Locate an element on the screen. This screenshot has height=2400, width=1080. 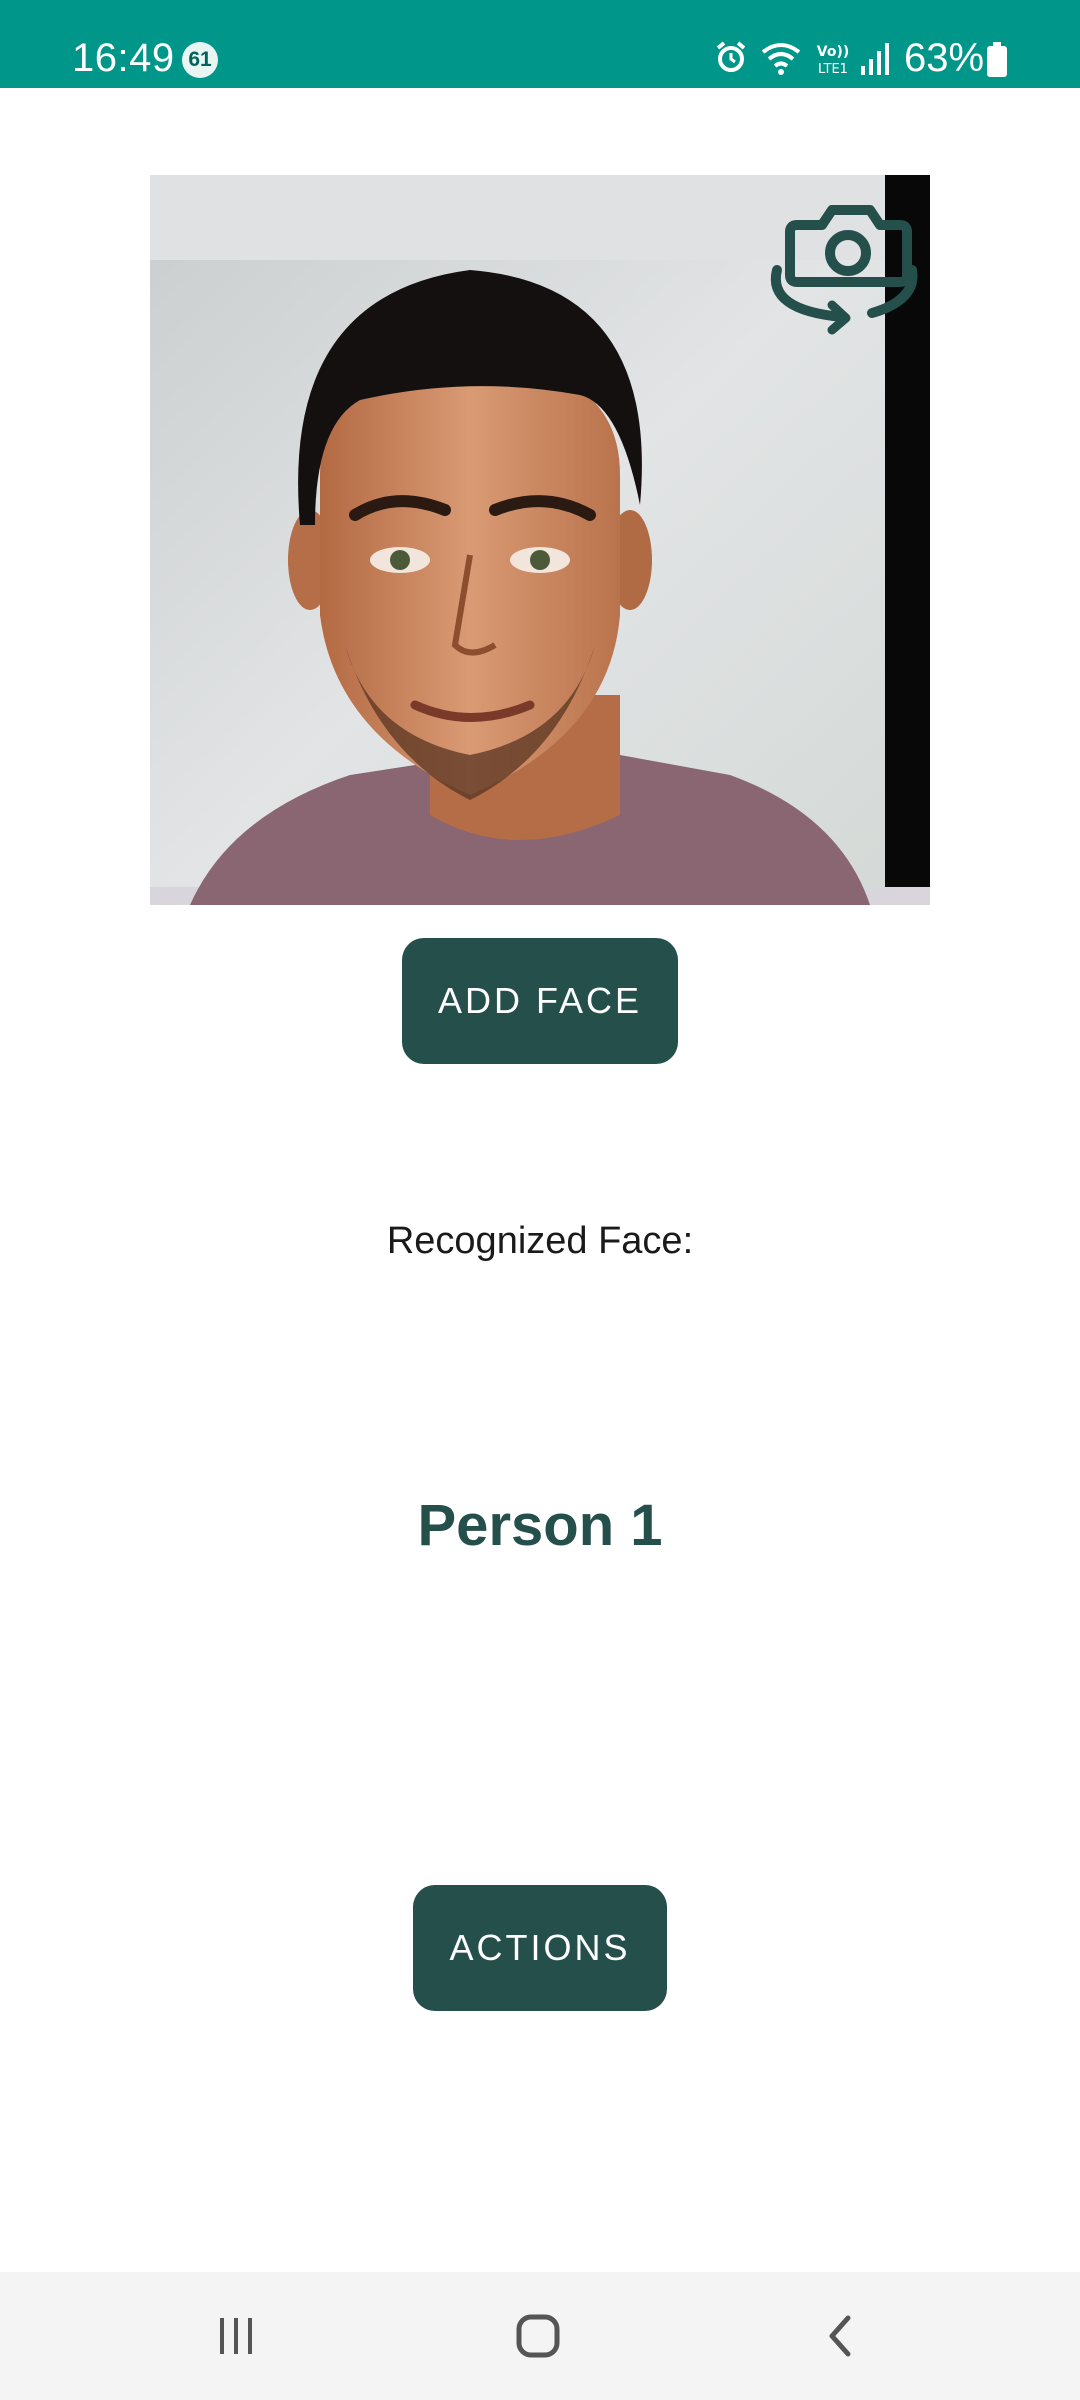
alarm-icon is located at coordinates (731, 56).